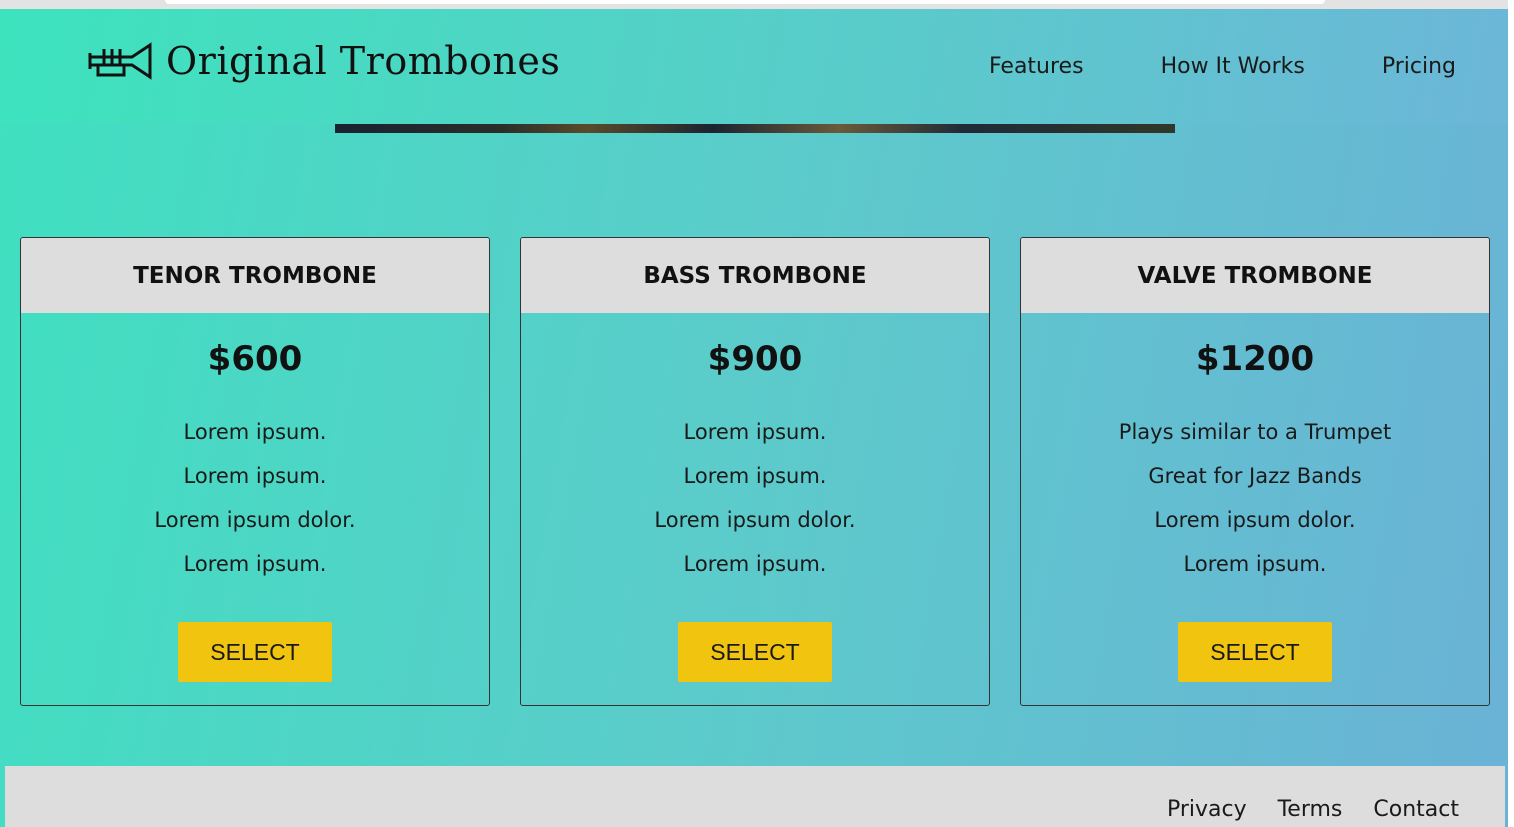  Describe the element at coordinates (1255, 275) in the screenshot. I see `card-title: VALVE TROMBONE` at that location.